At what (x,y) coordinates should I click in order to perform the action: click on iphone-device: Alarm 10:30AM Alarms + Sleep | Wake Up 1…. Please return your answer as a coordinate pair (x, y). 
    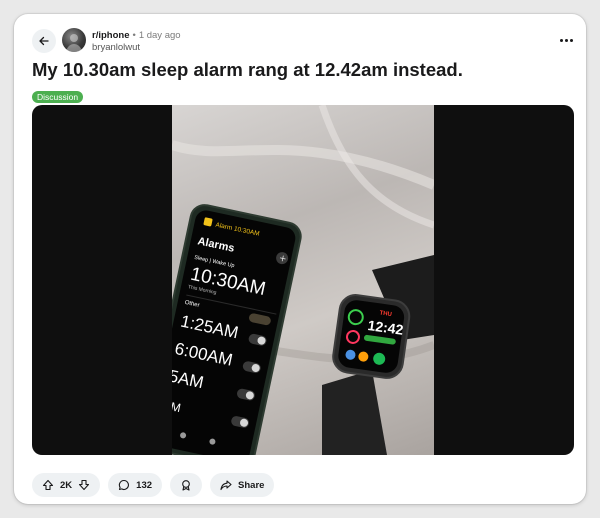
    Looking at the image, I should click on (237, 329).